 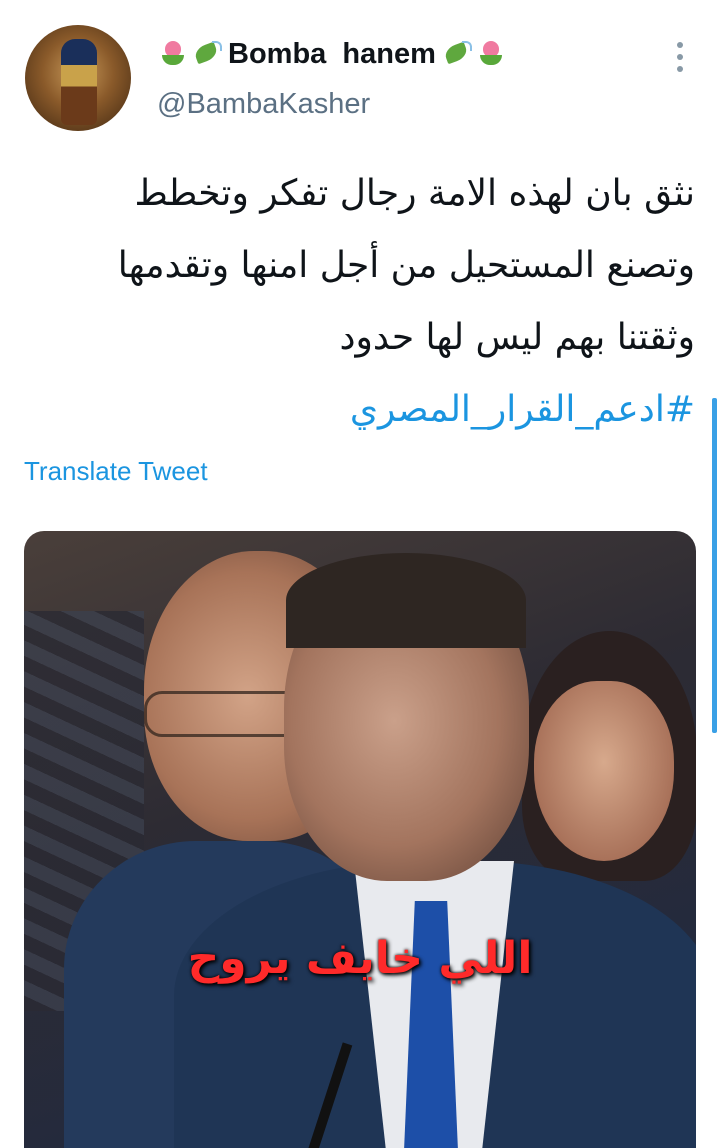 I want to click on author-display-name: Bomba hanem, so click(x=332, y=54).